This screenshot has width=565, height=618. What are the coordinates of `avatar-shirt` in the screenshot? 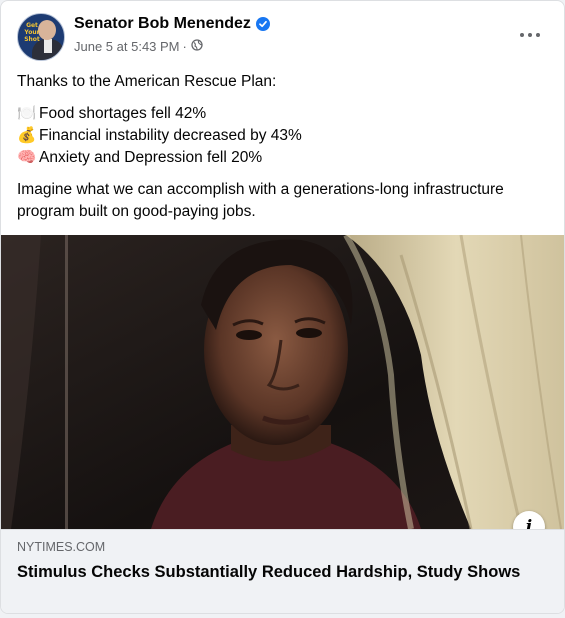 It's located at (48, 46).